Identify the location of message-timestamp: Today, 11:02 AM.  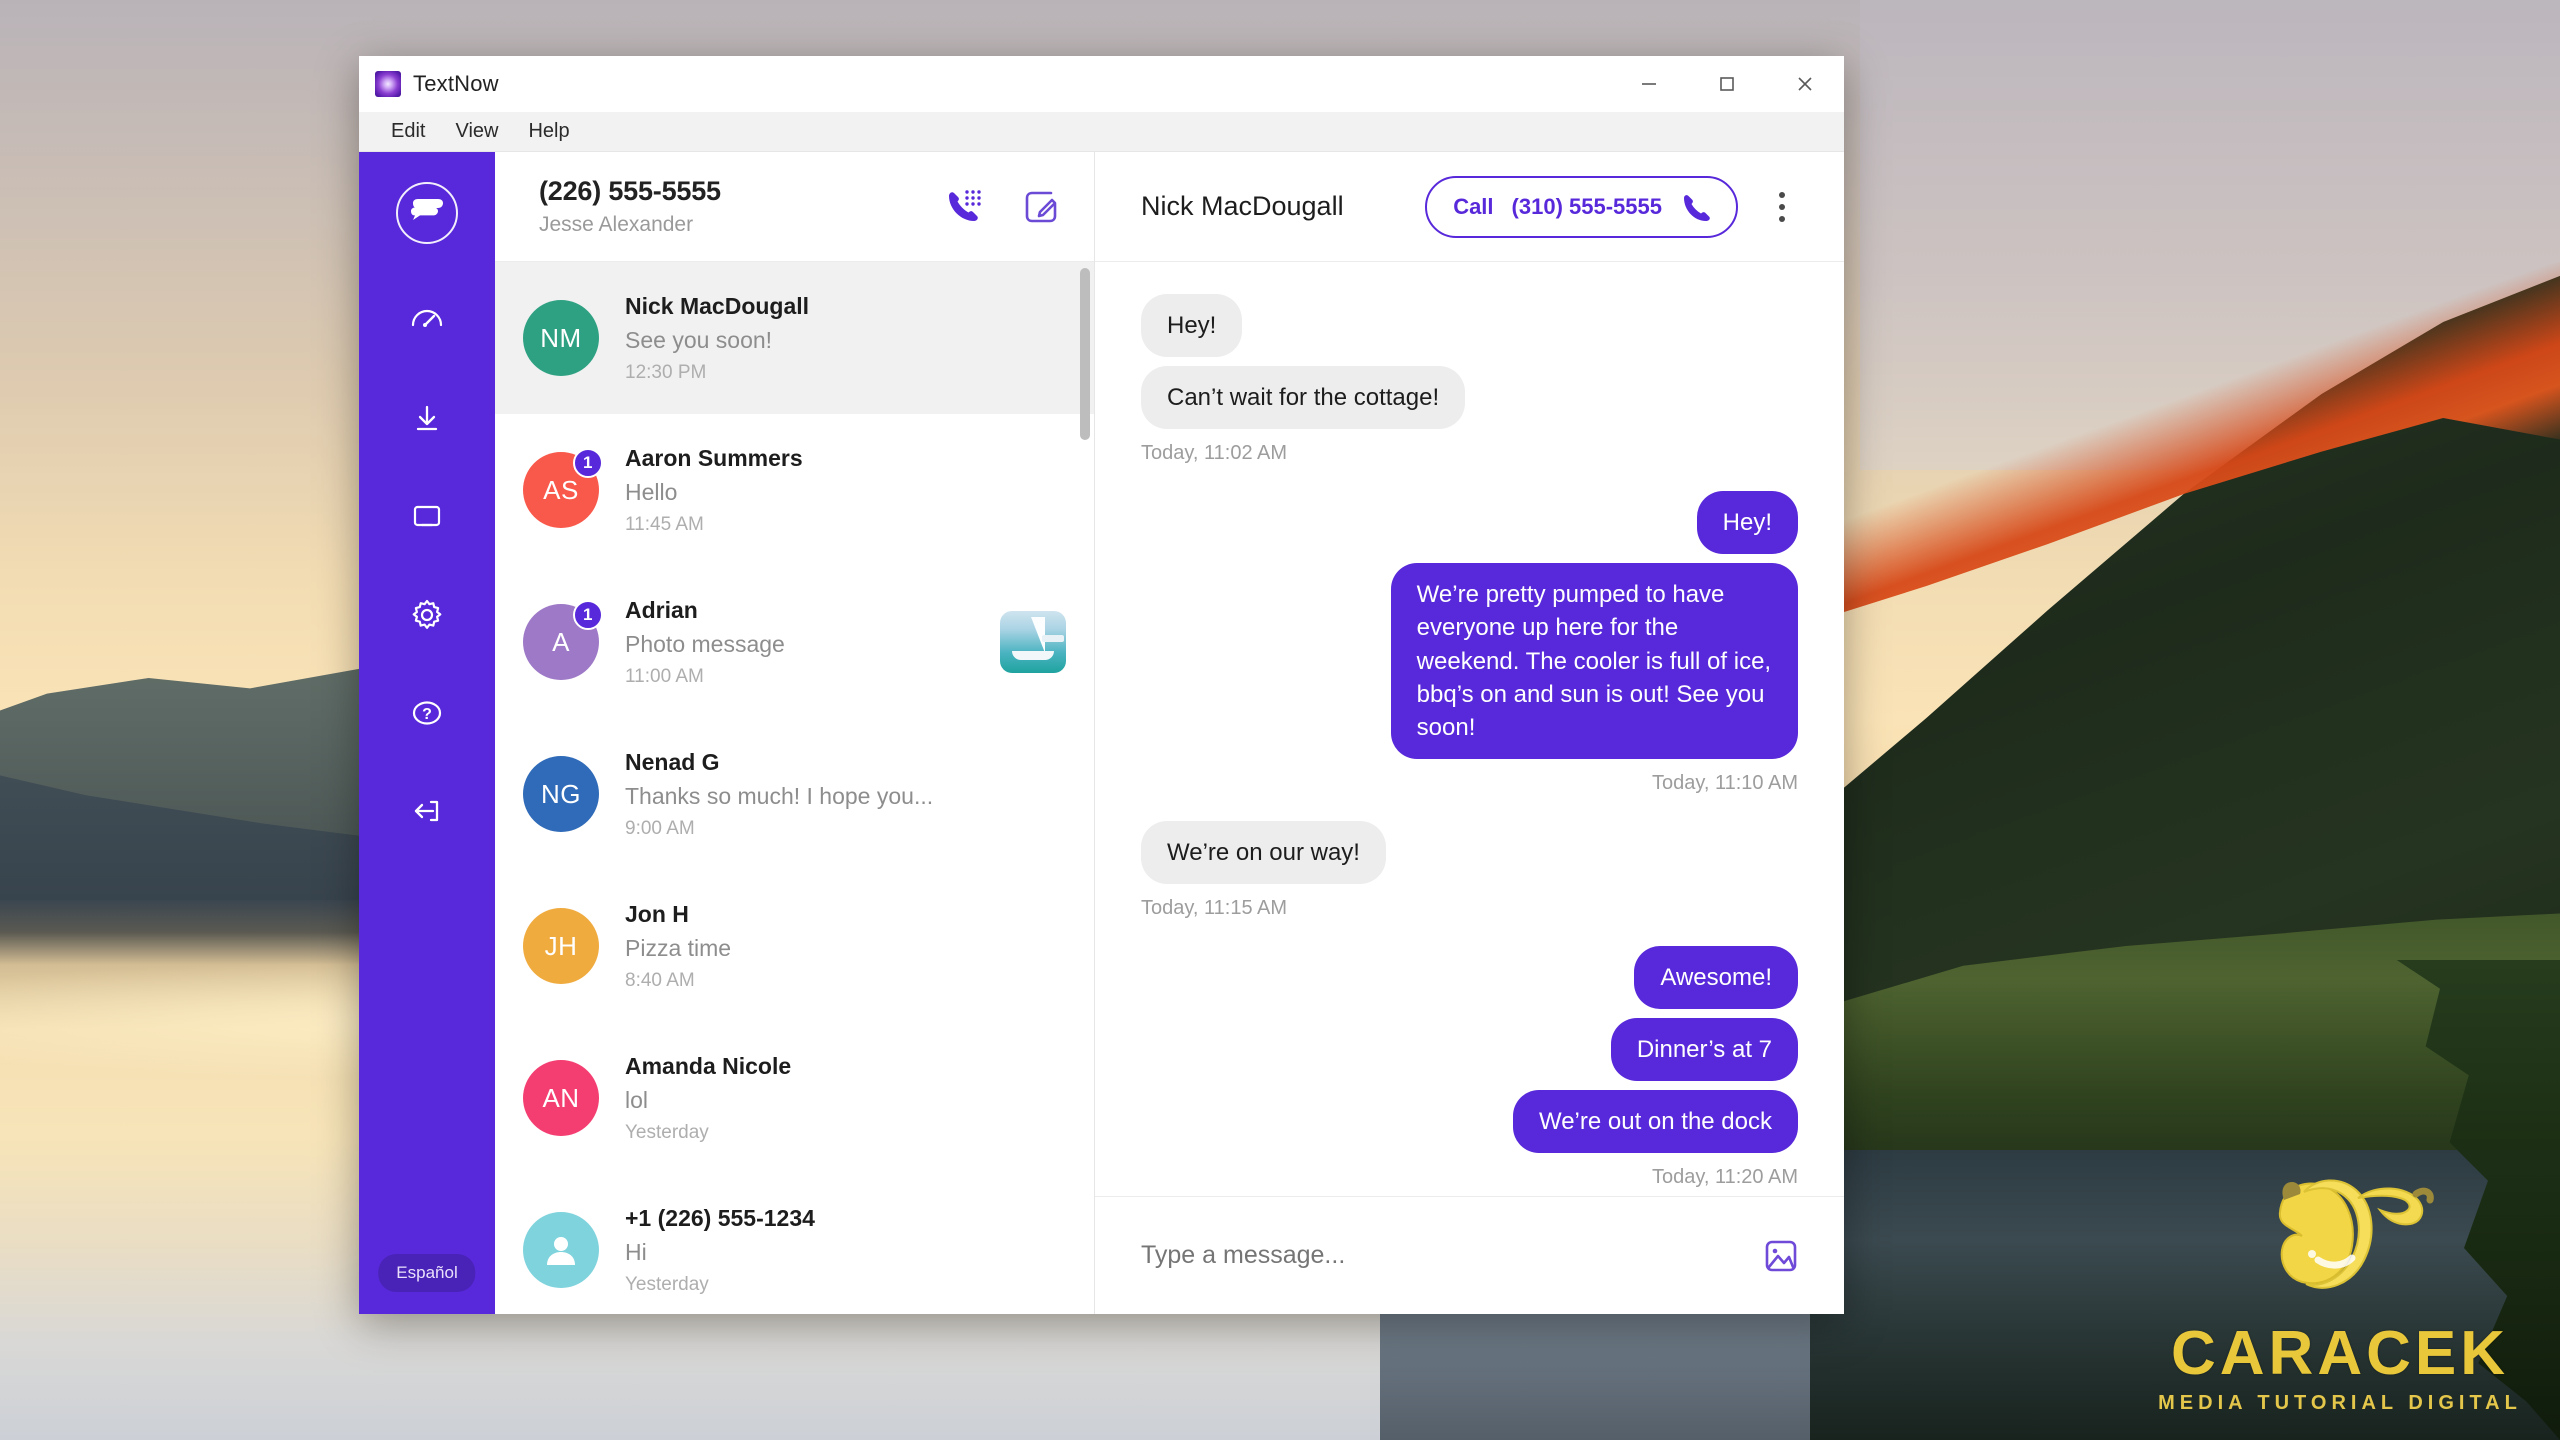
(1214, 453).